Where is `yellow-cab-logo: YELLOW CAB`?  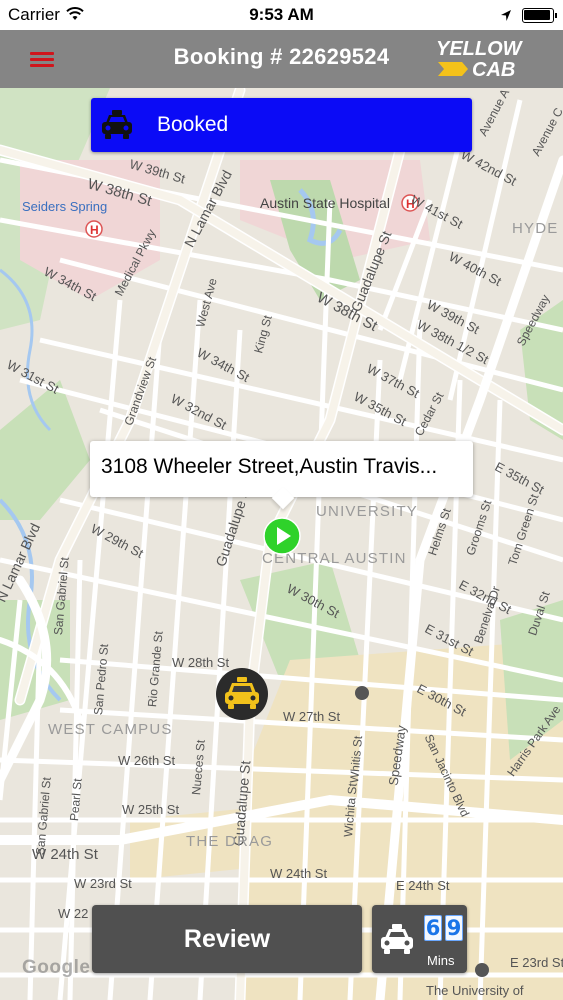
yellow-cab-logo: YELLOW CAB is located at coordinates (487, 59).